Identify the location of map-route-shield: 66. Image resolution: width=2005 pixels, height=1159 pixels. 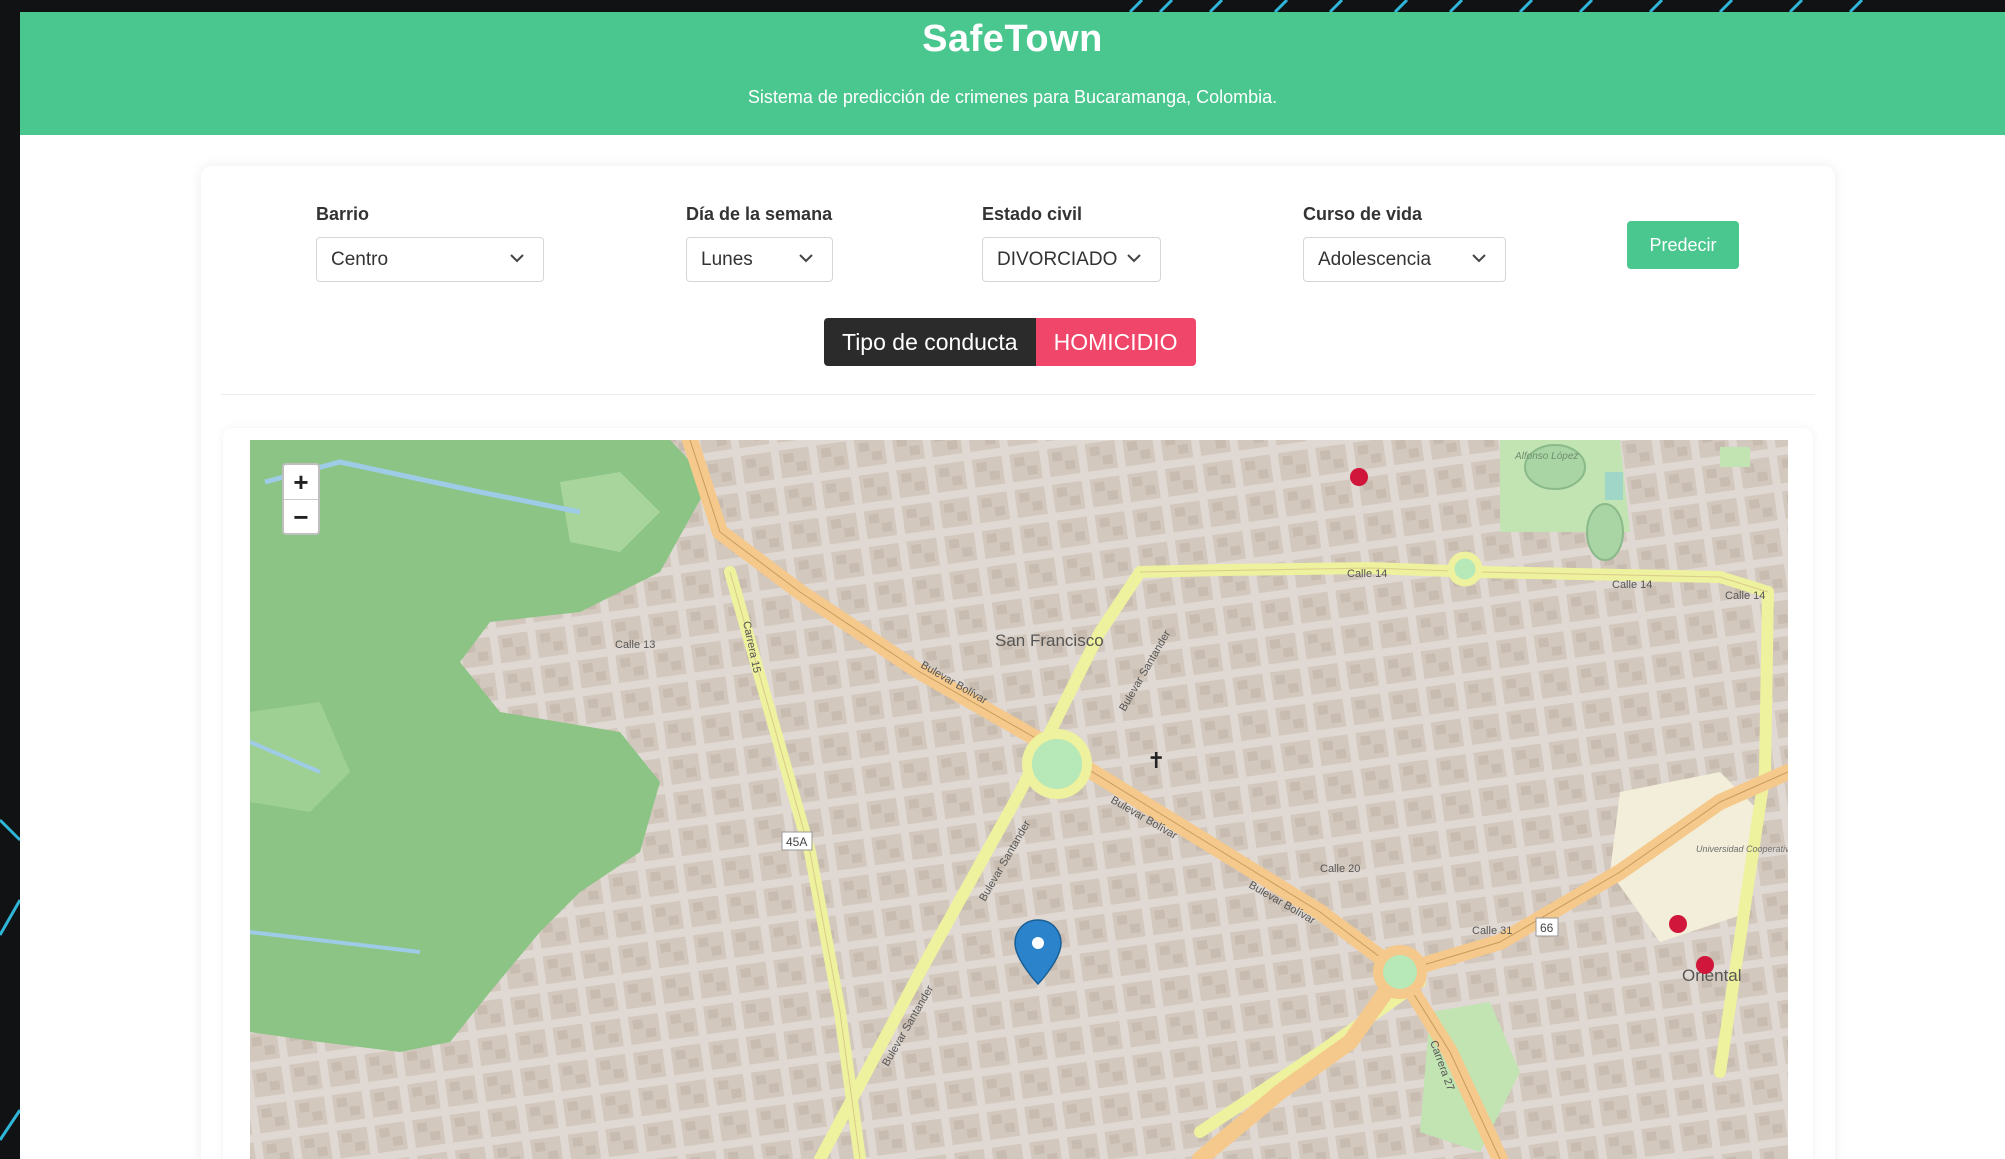
(1547, 928).